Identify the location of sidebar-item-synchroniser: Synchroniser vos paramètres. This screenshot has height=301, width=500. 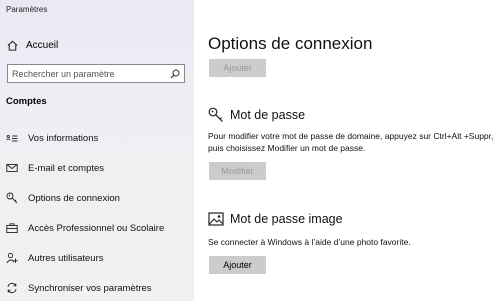
(97, 288).